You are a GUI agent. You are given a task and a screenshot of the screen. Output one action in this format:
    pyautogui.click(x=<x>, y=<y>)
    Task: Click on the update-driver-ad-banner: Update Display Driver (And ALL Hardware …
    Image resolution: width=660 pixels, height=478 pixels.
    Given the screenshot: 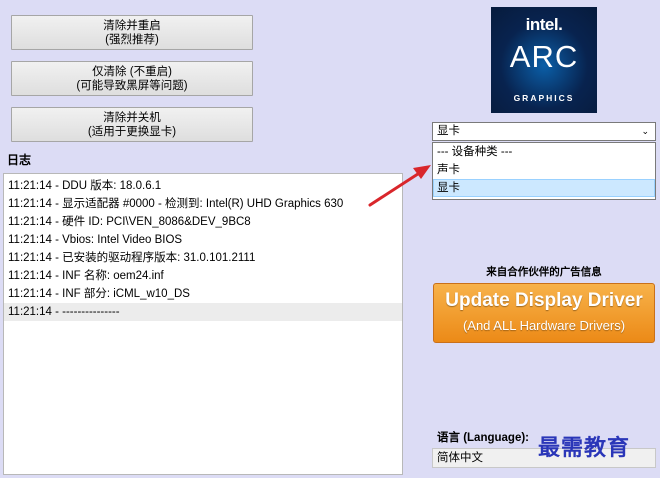 What is the action you would take?
    pyautogui.click(x=544, y=313)
    